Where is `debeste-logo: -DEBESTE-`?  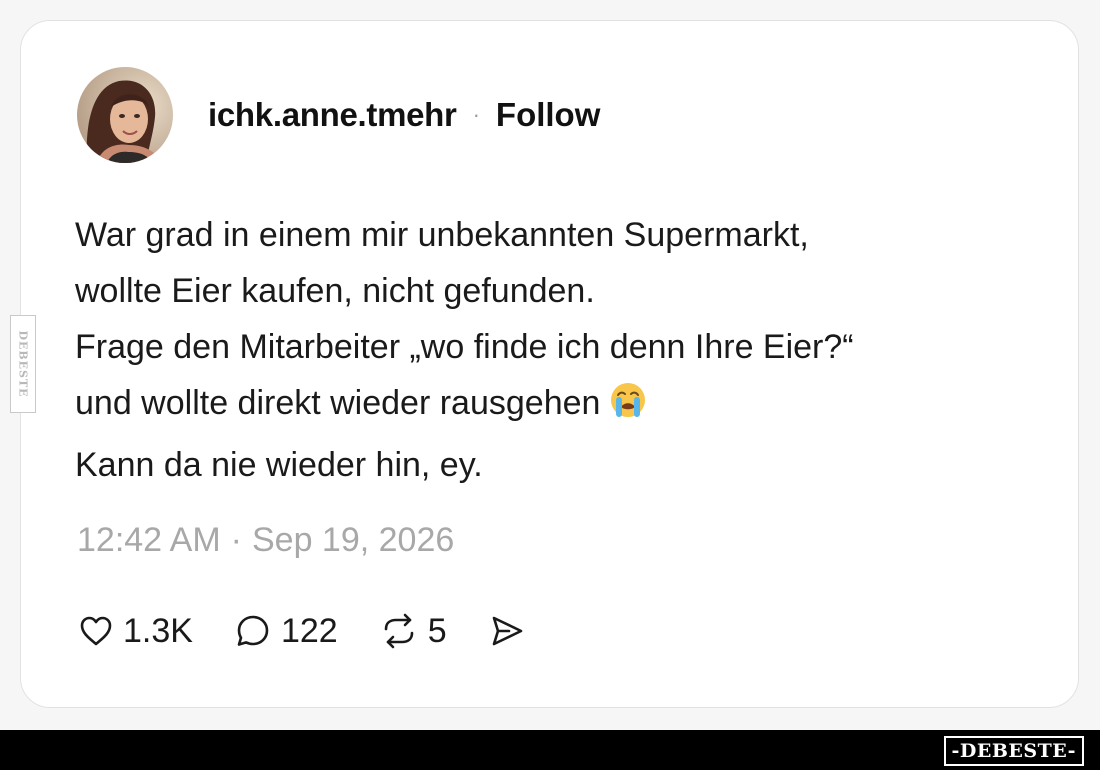 debeste-logo: -DEBESTE- is located at coordinates (1013, 751).